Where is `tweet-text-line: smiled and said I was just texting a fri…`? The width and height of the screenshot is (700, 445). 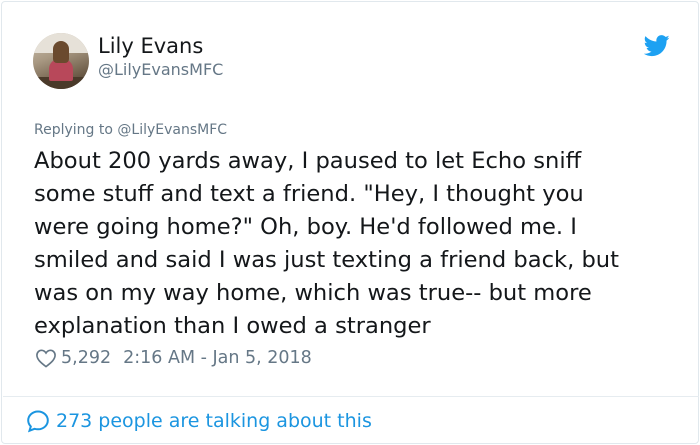
tweet-text-line: smiled and said I was just texting a fri… is located at coordinates (326, 260).